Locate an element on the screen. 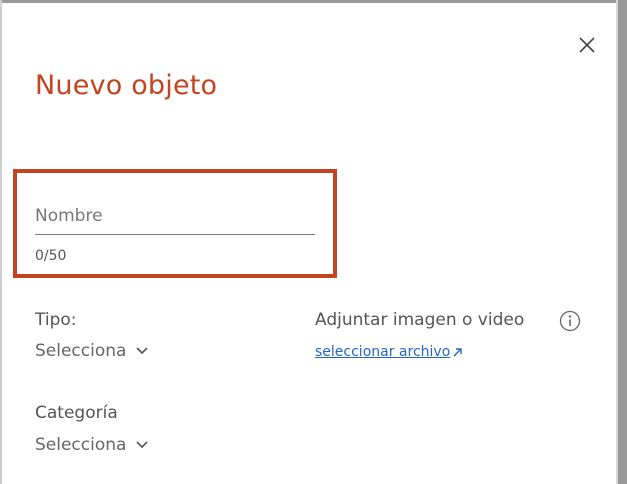 The image size is (627, 484). tipo-label: Tipo: is located at coordinates (56, 320).